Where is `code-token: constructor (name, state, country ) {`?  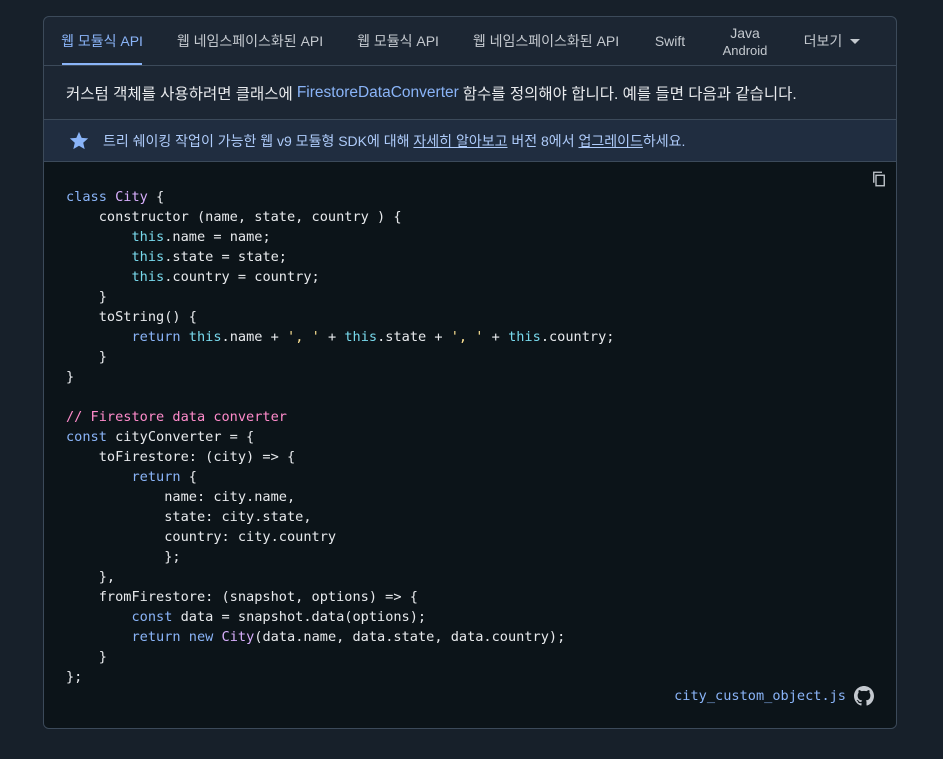
code-token: constructor (name, state, country ) { is located at coordinates (234, 217).